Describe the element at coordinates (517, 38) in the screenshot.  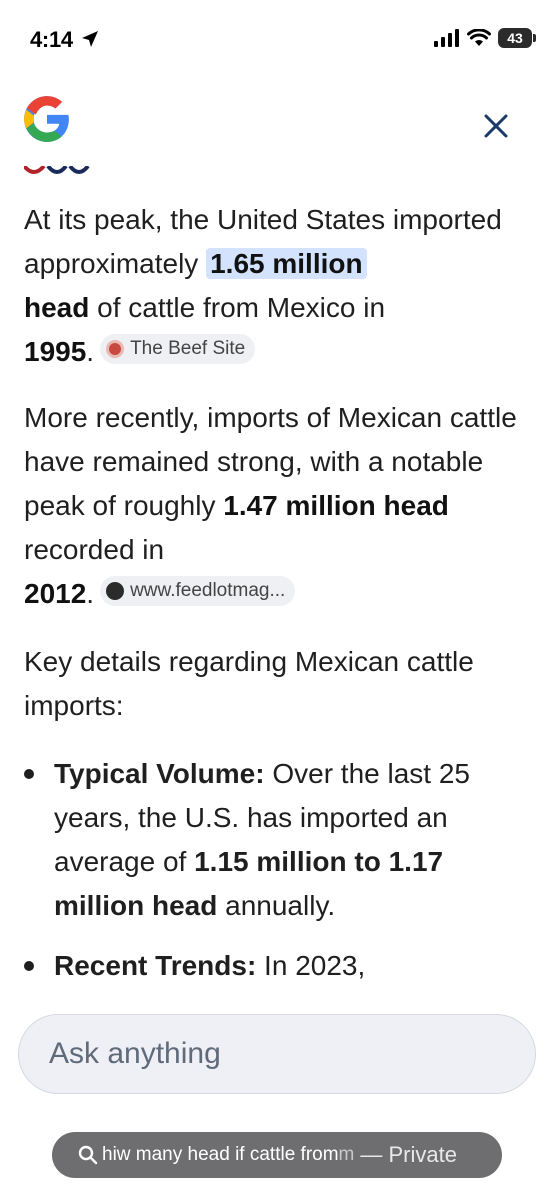
I see `battery-icon: 43` at that location.